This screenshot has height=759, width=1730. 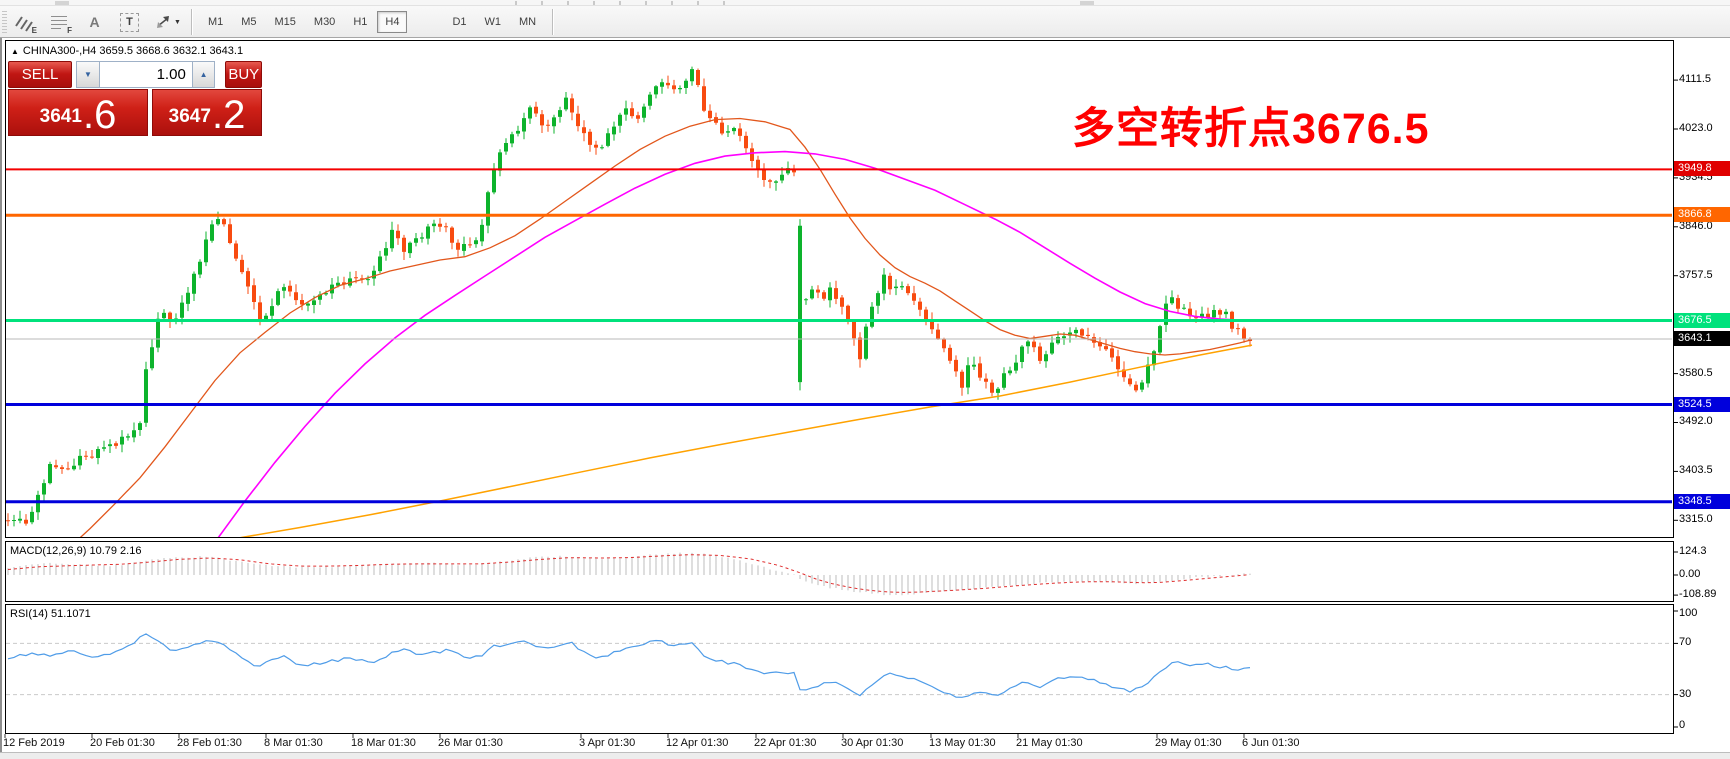 I want to click on price-line-label: 3676.5, so click(x=1702, y=320).